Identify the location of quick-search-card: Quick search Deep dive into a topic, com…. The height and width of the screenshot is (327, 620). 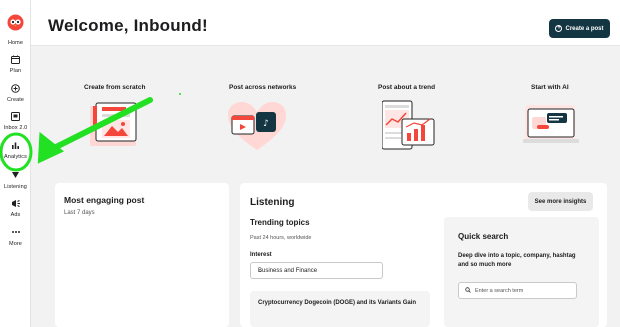
(521, 272).